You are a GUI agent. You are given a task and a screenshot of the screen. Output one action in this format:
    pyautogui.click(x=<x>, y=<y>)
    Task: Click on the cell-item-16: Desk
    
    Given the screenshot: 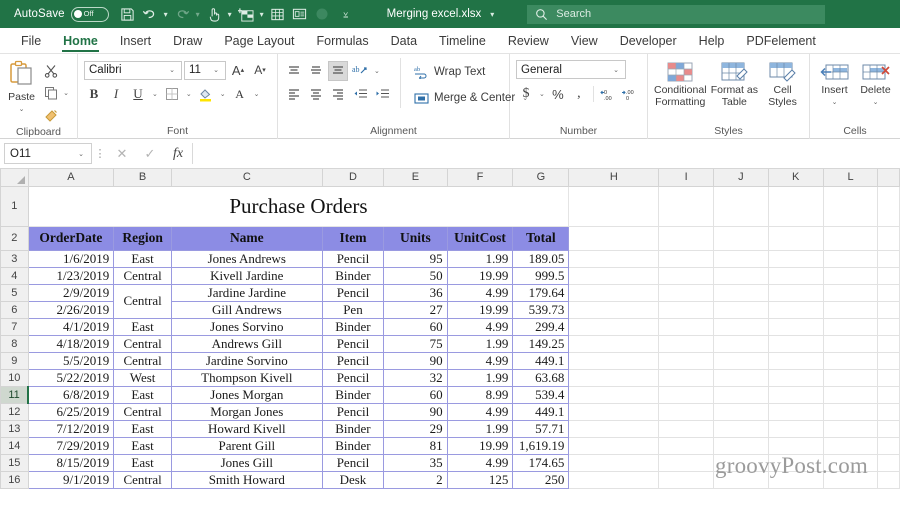 What is the action you would take?
    pyautogui.click(x=353, y=479)
    